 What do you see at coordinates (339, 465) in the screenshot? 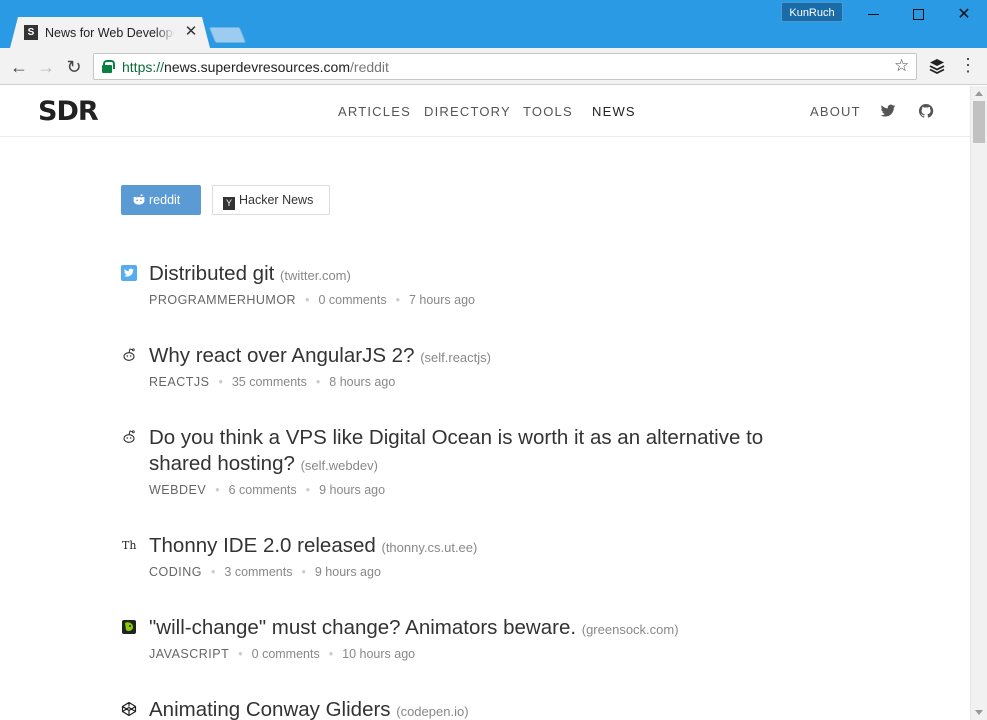
I see `post-domain: (self.webdev)` at bounding box center [339, 465].